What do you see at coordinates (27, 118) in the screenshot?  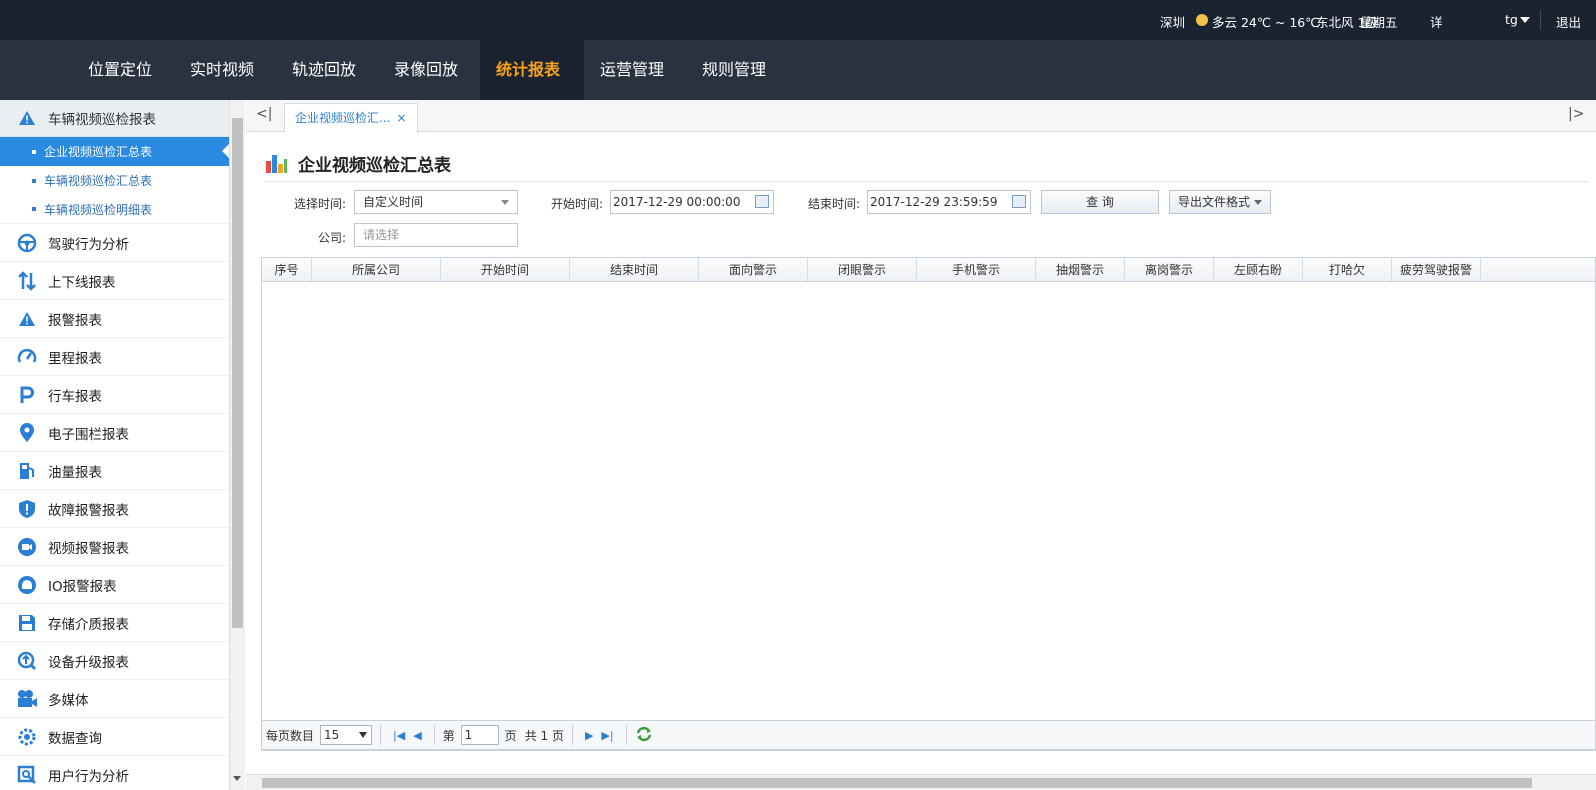 I see `warning-icon` at bounding box center [27, 118].